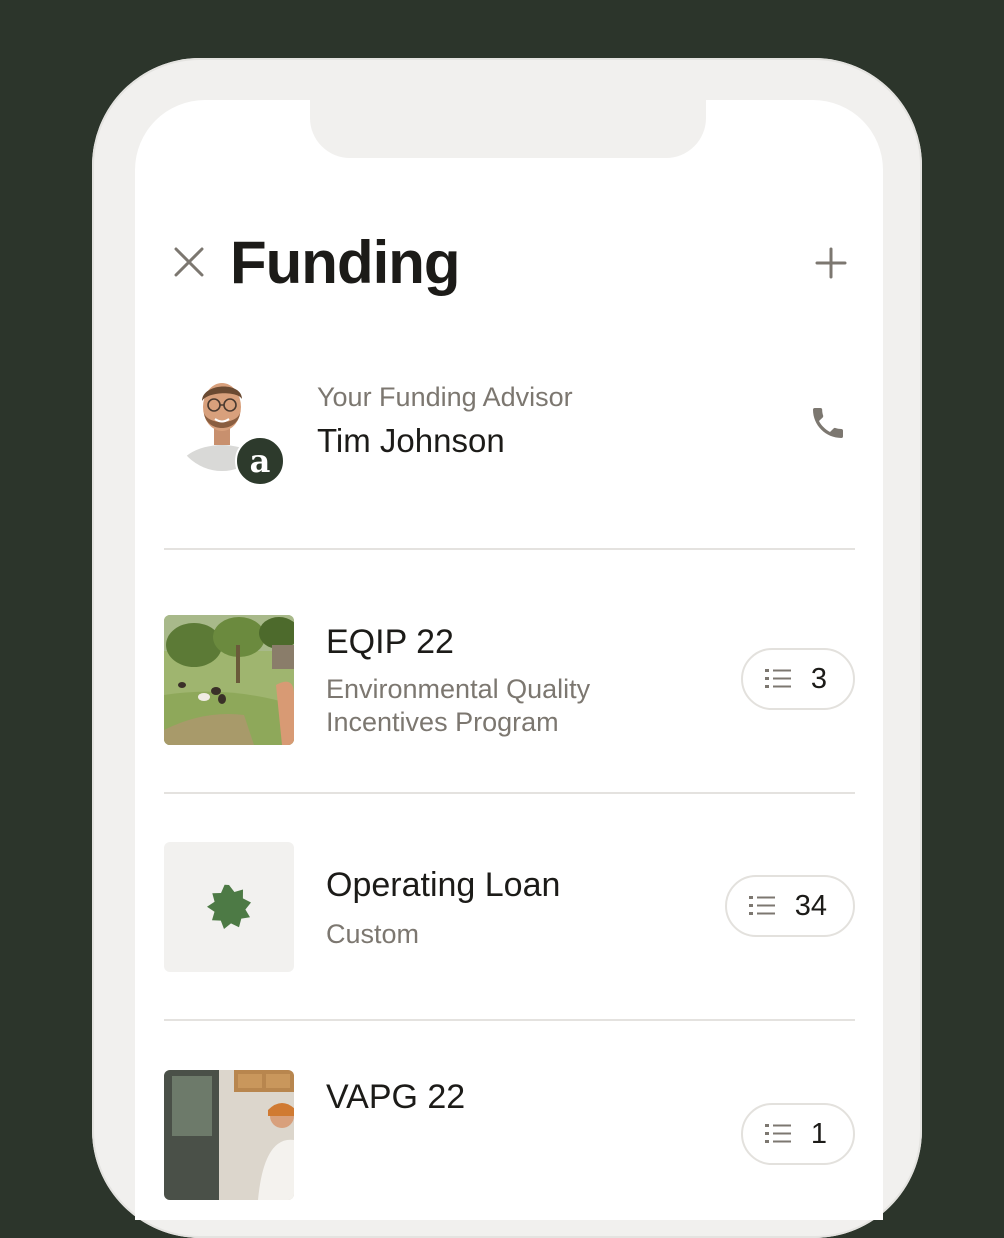 The image size is (1004, 1238). What do you see at coordinates (458, 705) in the screenshot?
I see `funding-item-subtitle: Environmental Quality Incentives Program` at bounding box center [458, 705].